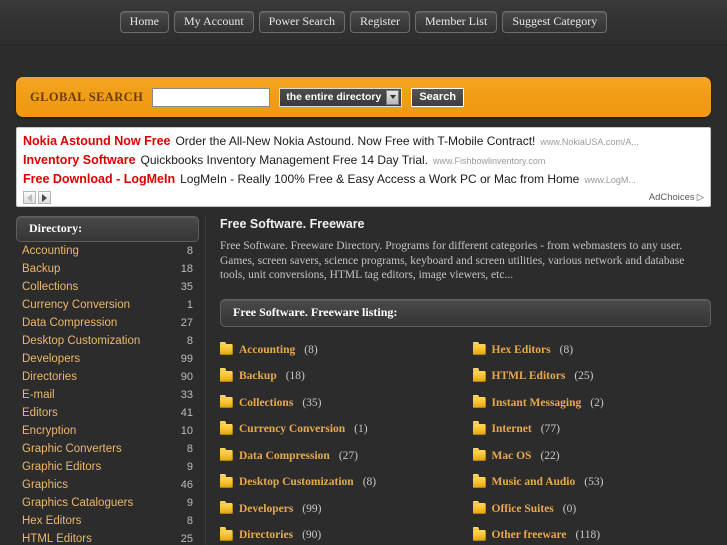  What do you see at coordinates (438, 97) in the screenshot?
I see `search-button: Search` at bounding box center [438, 97].